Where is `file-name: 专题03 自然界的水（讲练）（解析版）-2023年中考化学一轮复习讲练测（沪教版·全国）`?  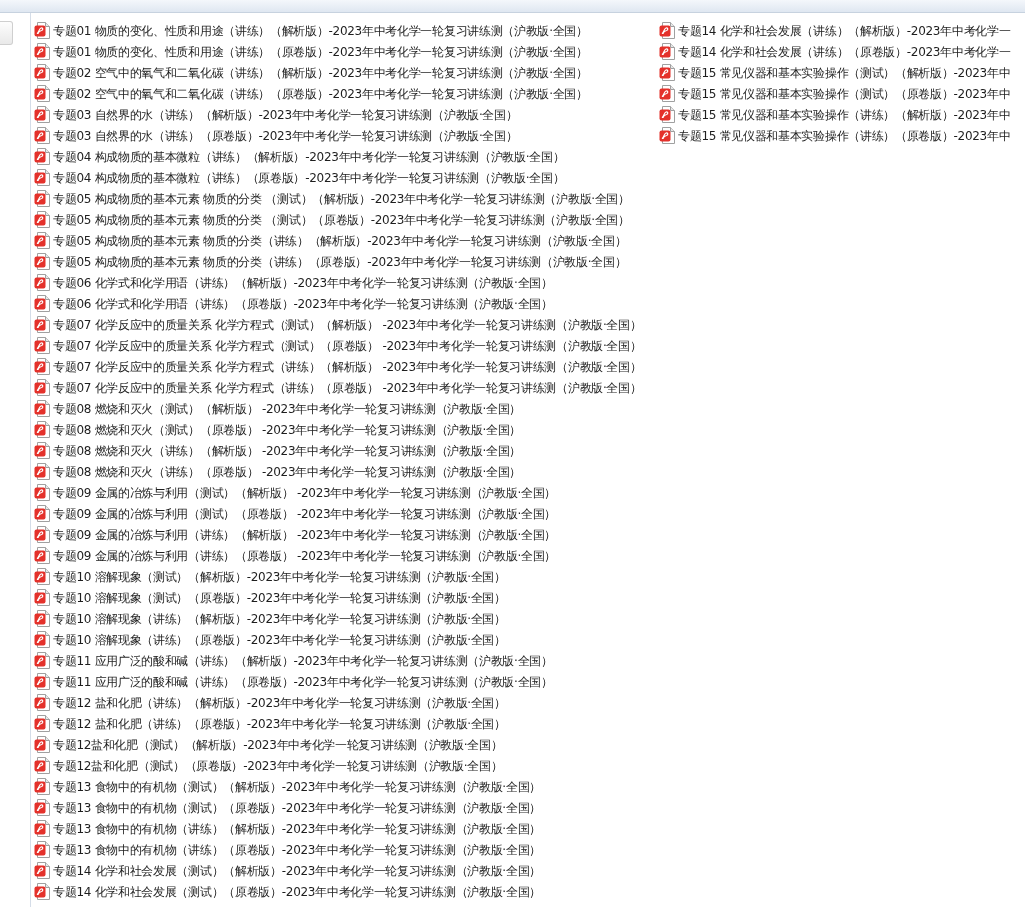
file-name: 专题03 自然界的水（讲练）（解析版）-2023年中考化学一轮复习讲练测（沪教版·全国） is located at coordinates (285, 114).